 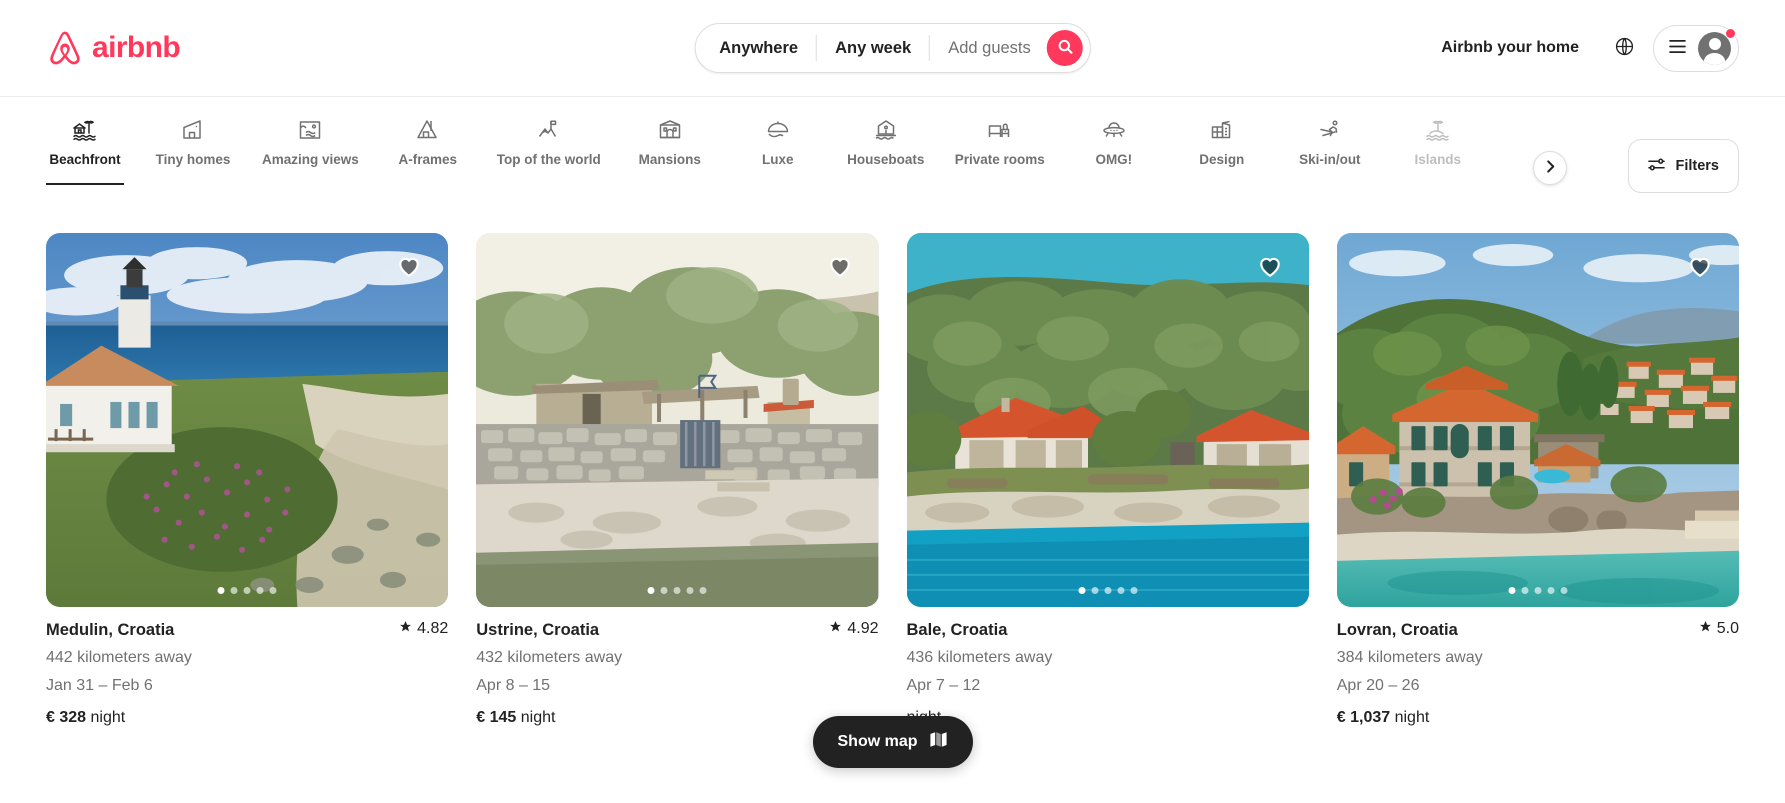 What do you see at coordinates (778, 141) in the screenshot?
I see `category-luxe: Luxe` at bounding box center [778, 141].